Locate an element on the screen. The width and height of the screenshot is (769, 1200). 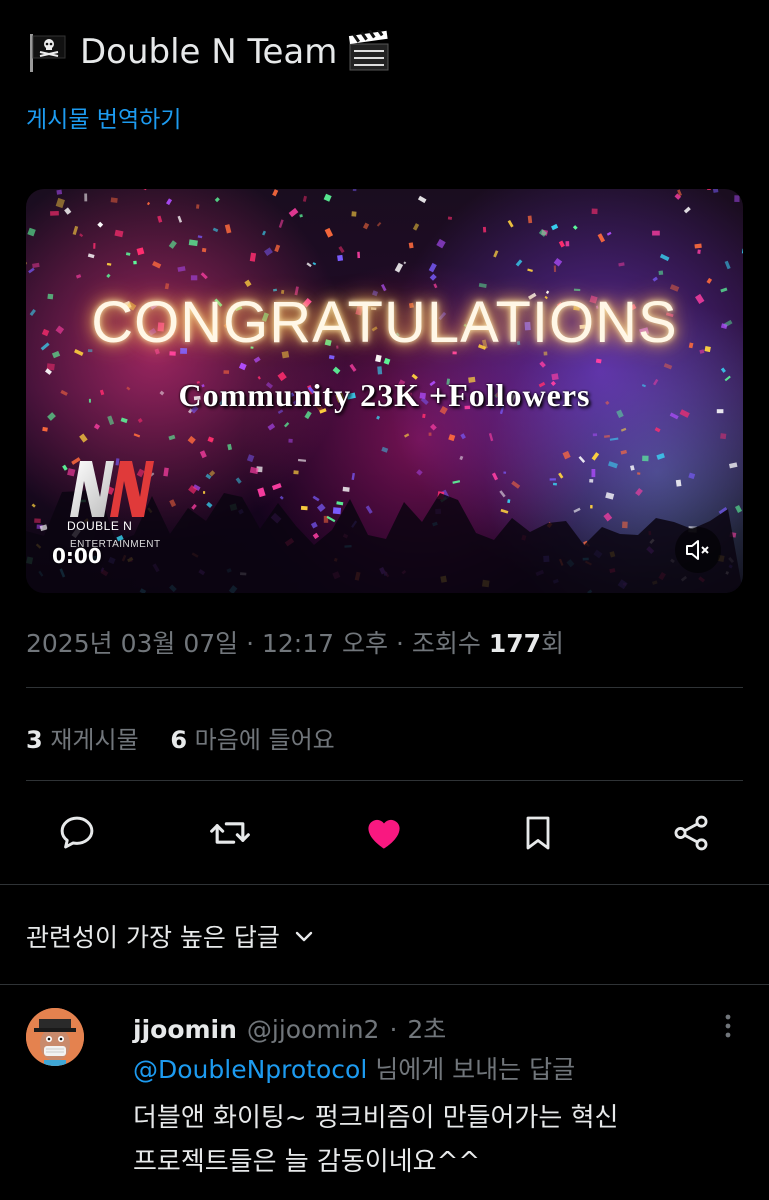
repost-icon is located at coordinates (230, 833).